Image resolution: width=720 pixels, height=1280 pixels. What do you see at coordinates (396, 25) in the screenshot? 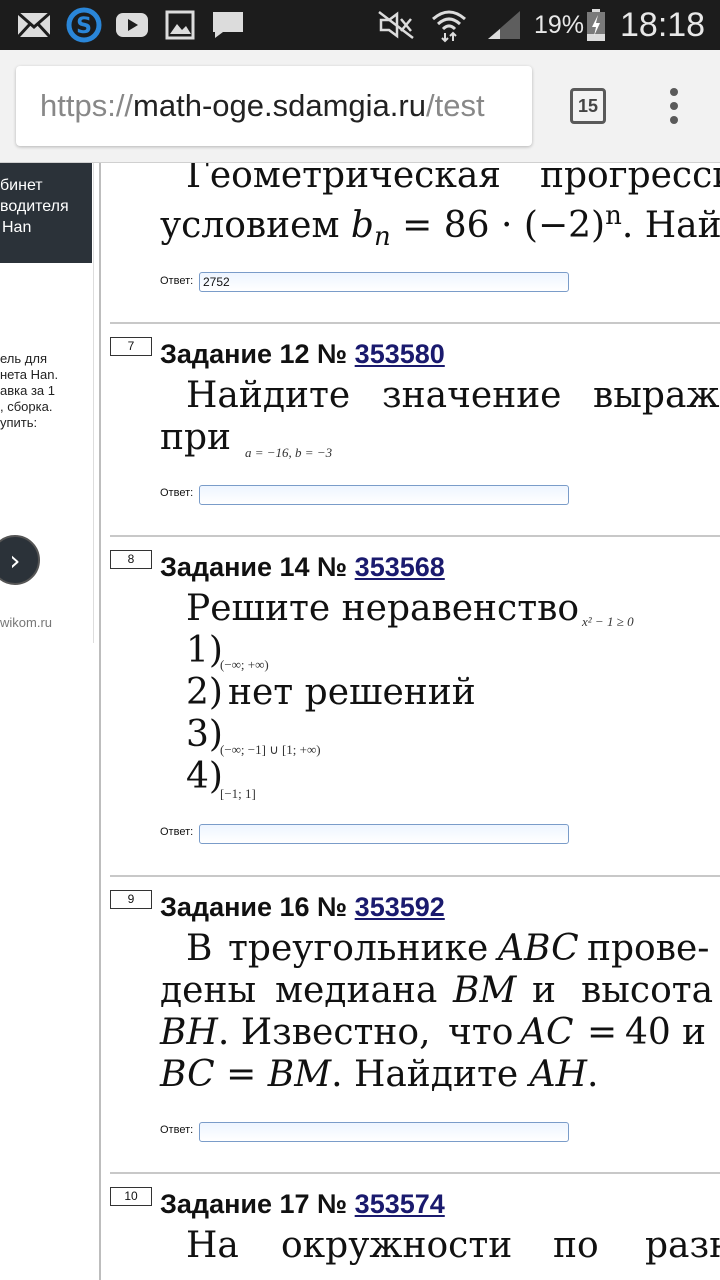
I see `mute-icon` at bounding box center [396, 25].